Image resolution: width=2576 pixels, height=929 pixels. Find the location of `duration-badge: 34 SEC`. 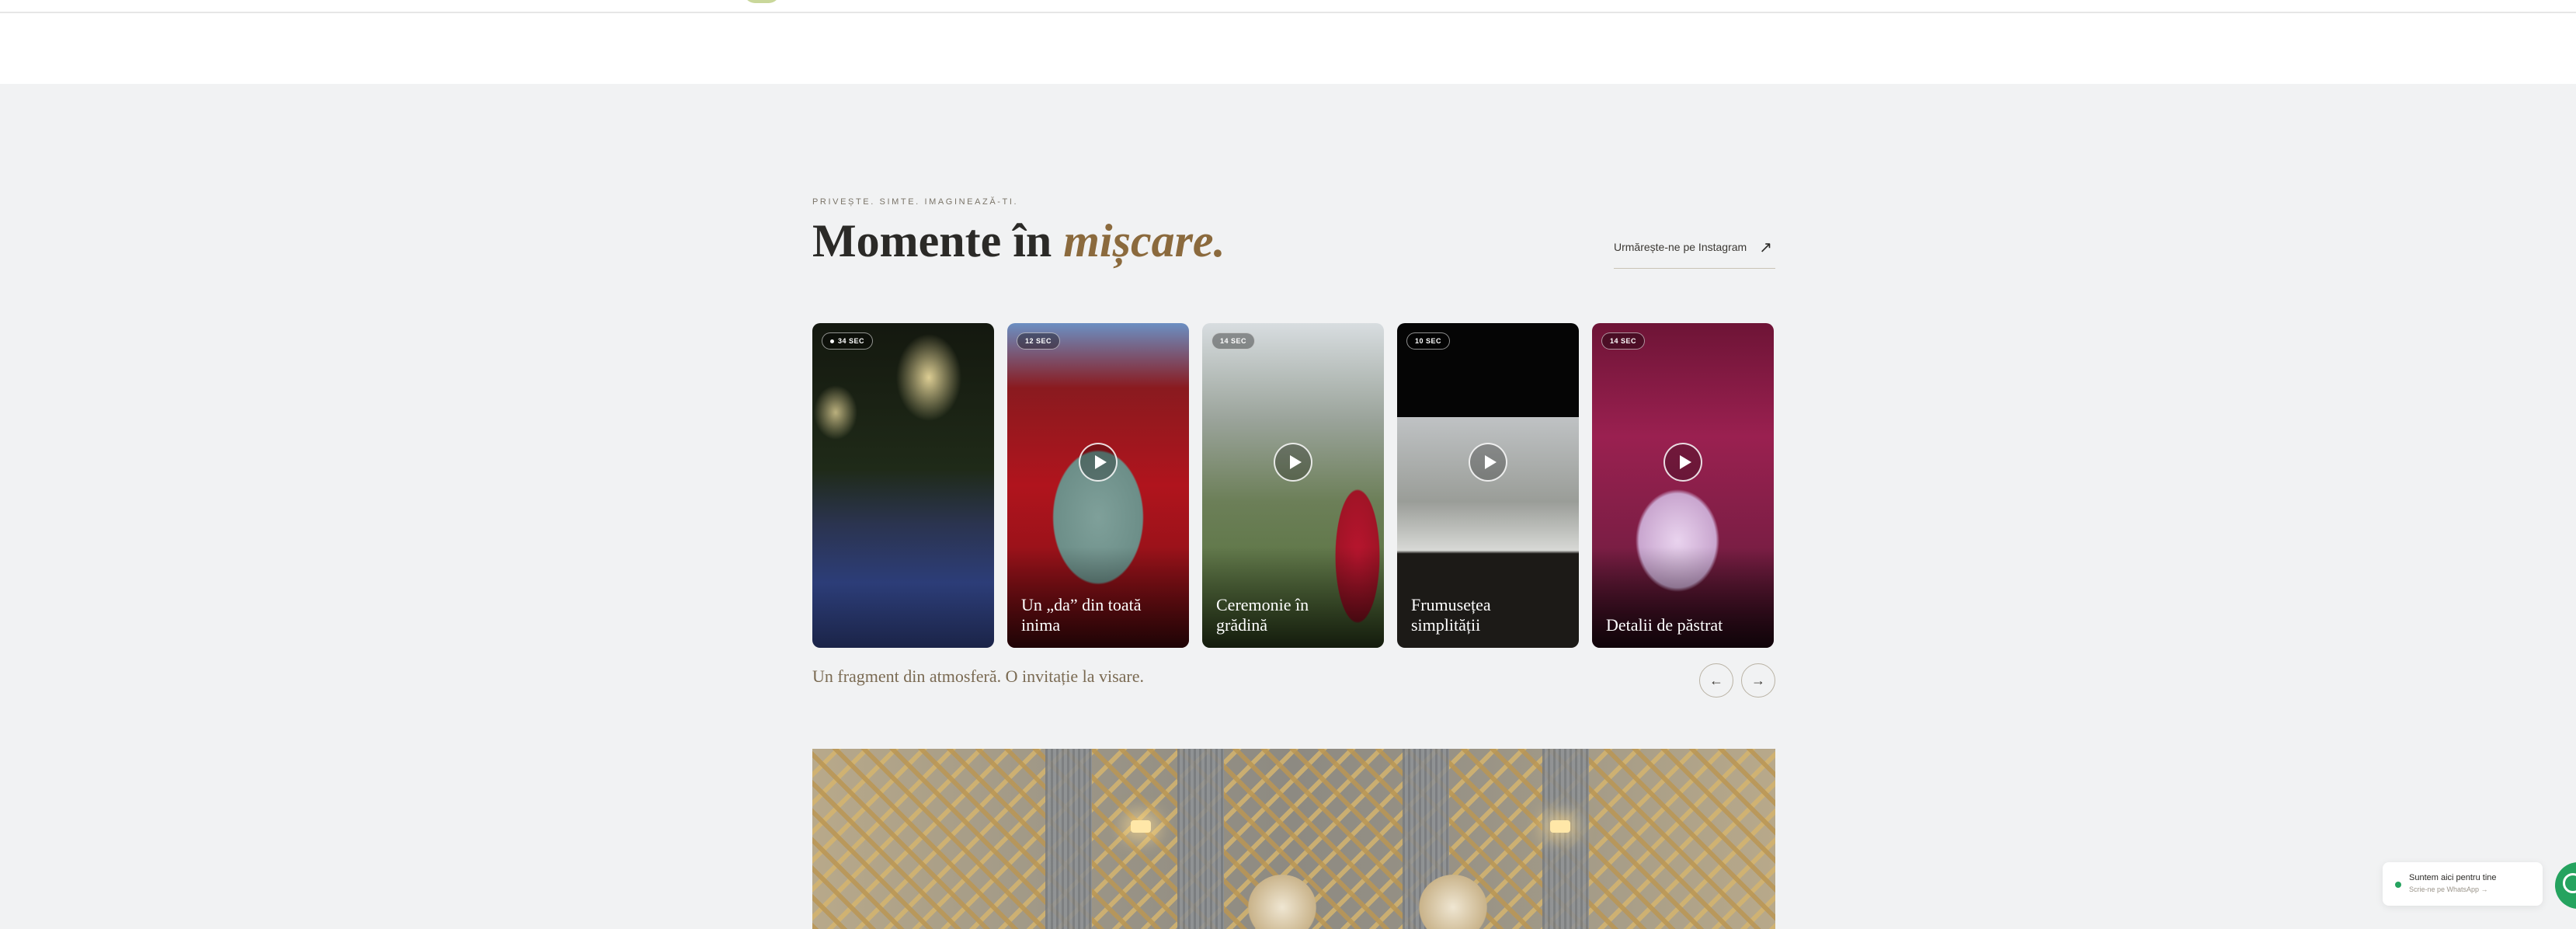

duration-badge: 34 SEC is located at coordinates (848, 341).